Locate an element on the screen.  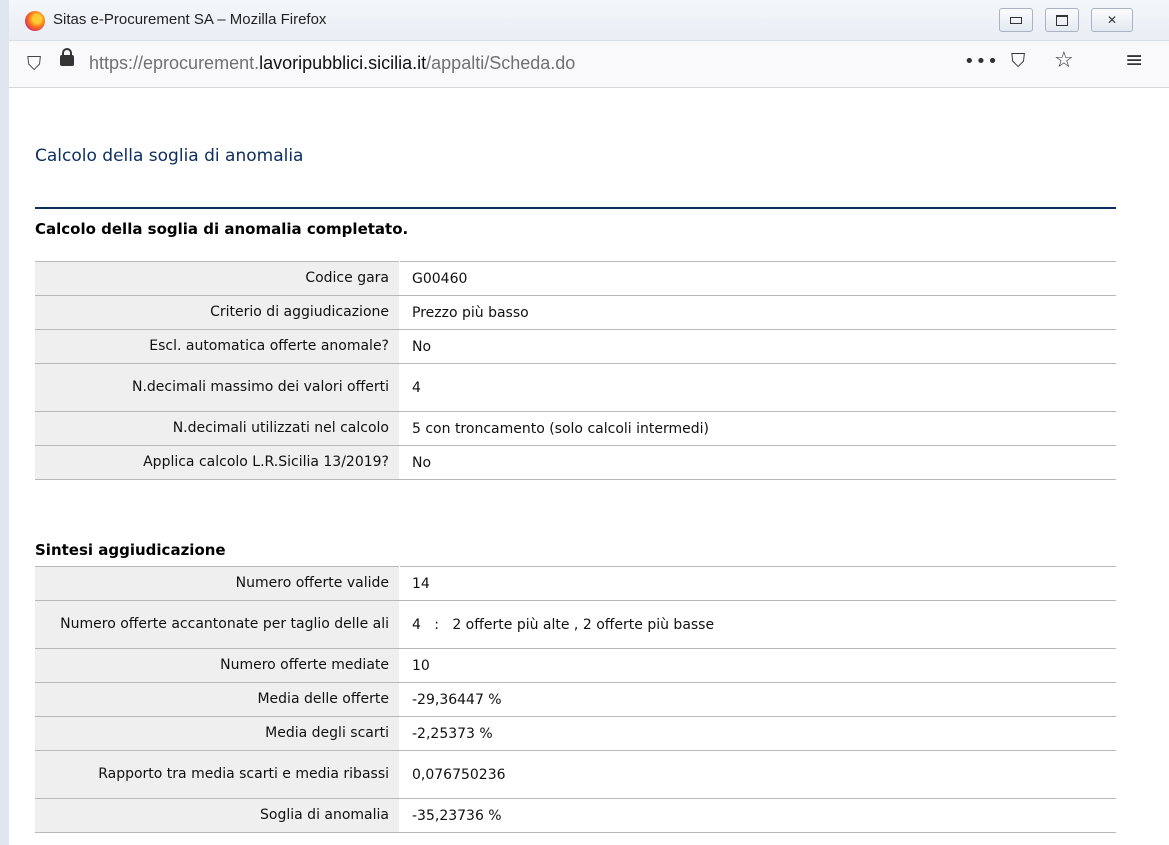
close-button: ✕ is located at coordinates (1112, 20).